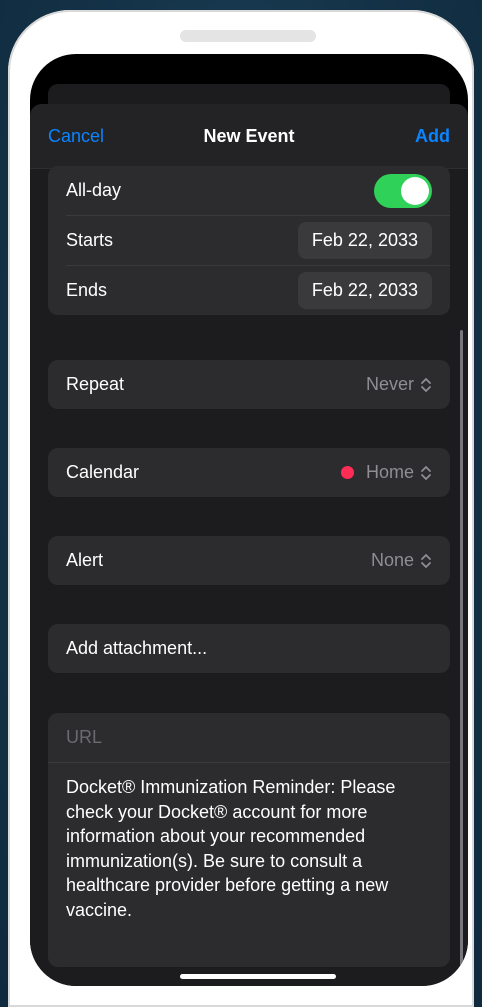 The image size is (482, 1007). I want to click on allday-label: All-day, so click(94, 190).